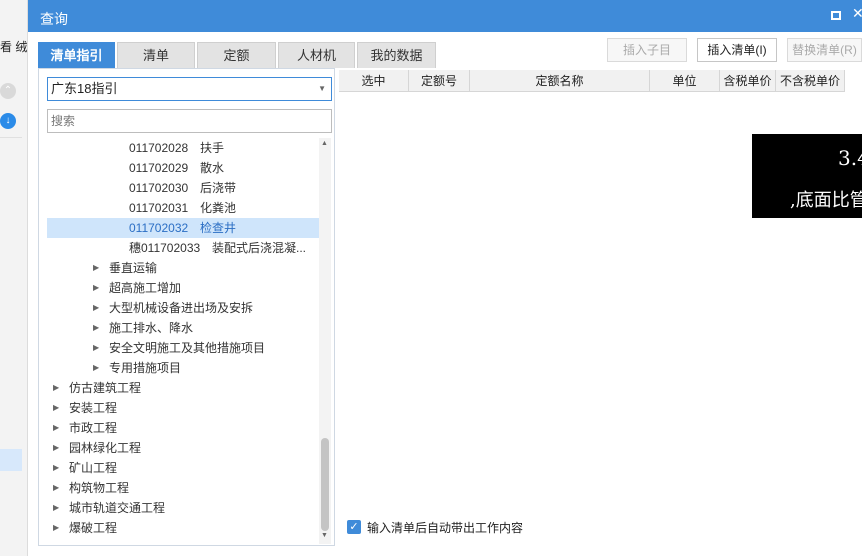 This screenshot has height=556, width=862. What do you see at coordinates (807, 176) in the screenshot?
I see `background-drawing-overlay: 3.4 ,底面比管内` at bounding box center [807, 176].